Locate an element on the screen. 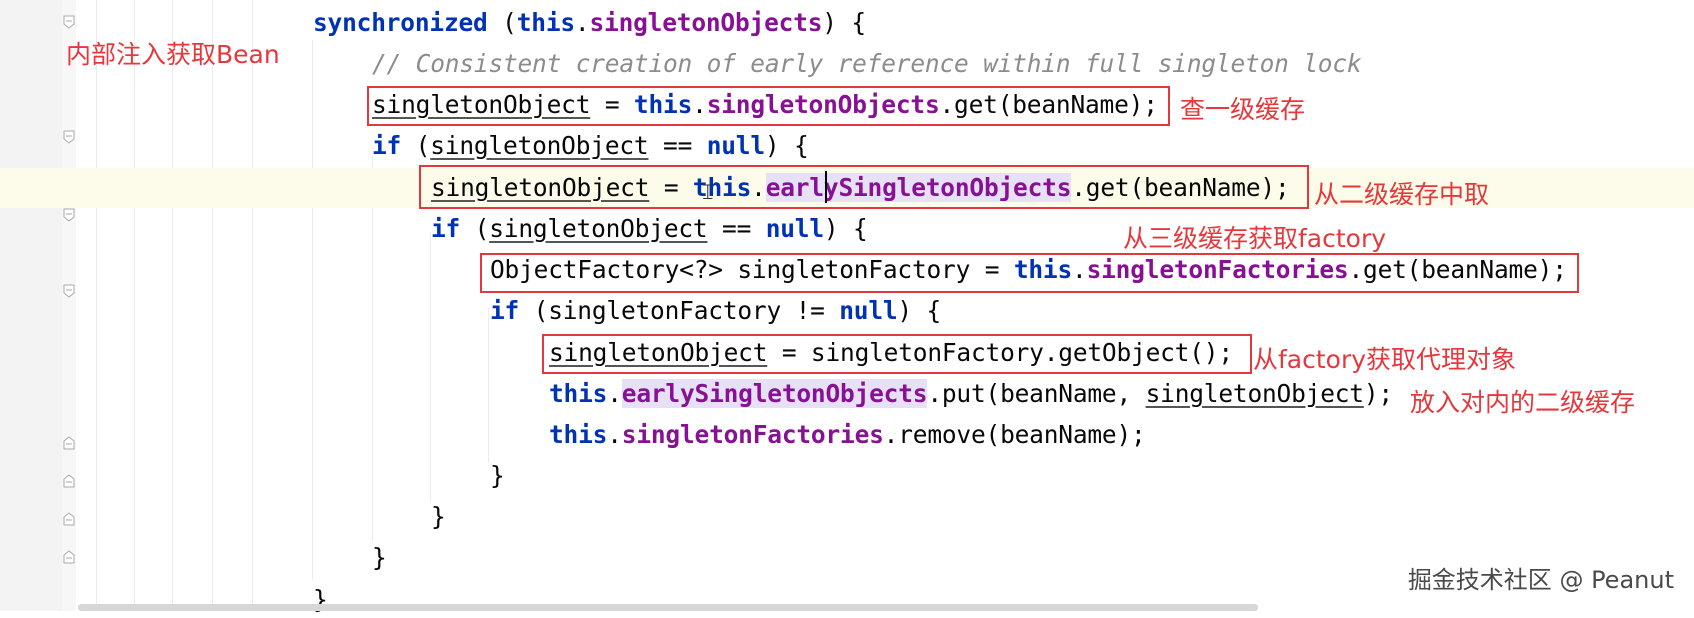 The width and height of the screenshot is (1694, 618). code-line-15: } is located at coordinates (320, 600).